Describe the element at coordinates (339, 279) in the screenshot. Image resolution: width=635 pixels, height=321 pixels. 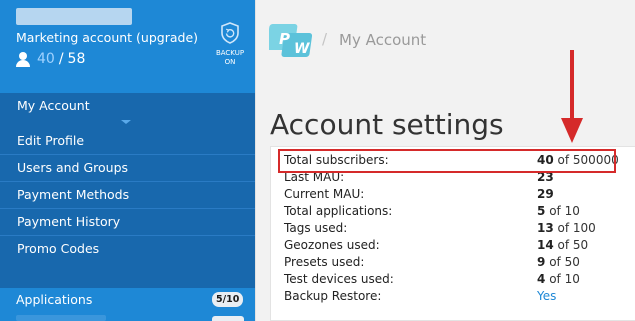
I see `setting-label: Test devices used:` at that location.